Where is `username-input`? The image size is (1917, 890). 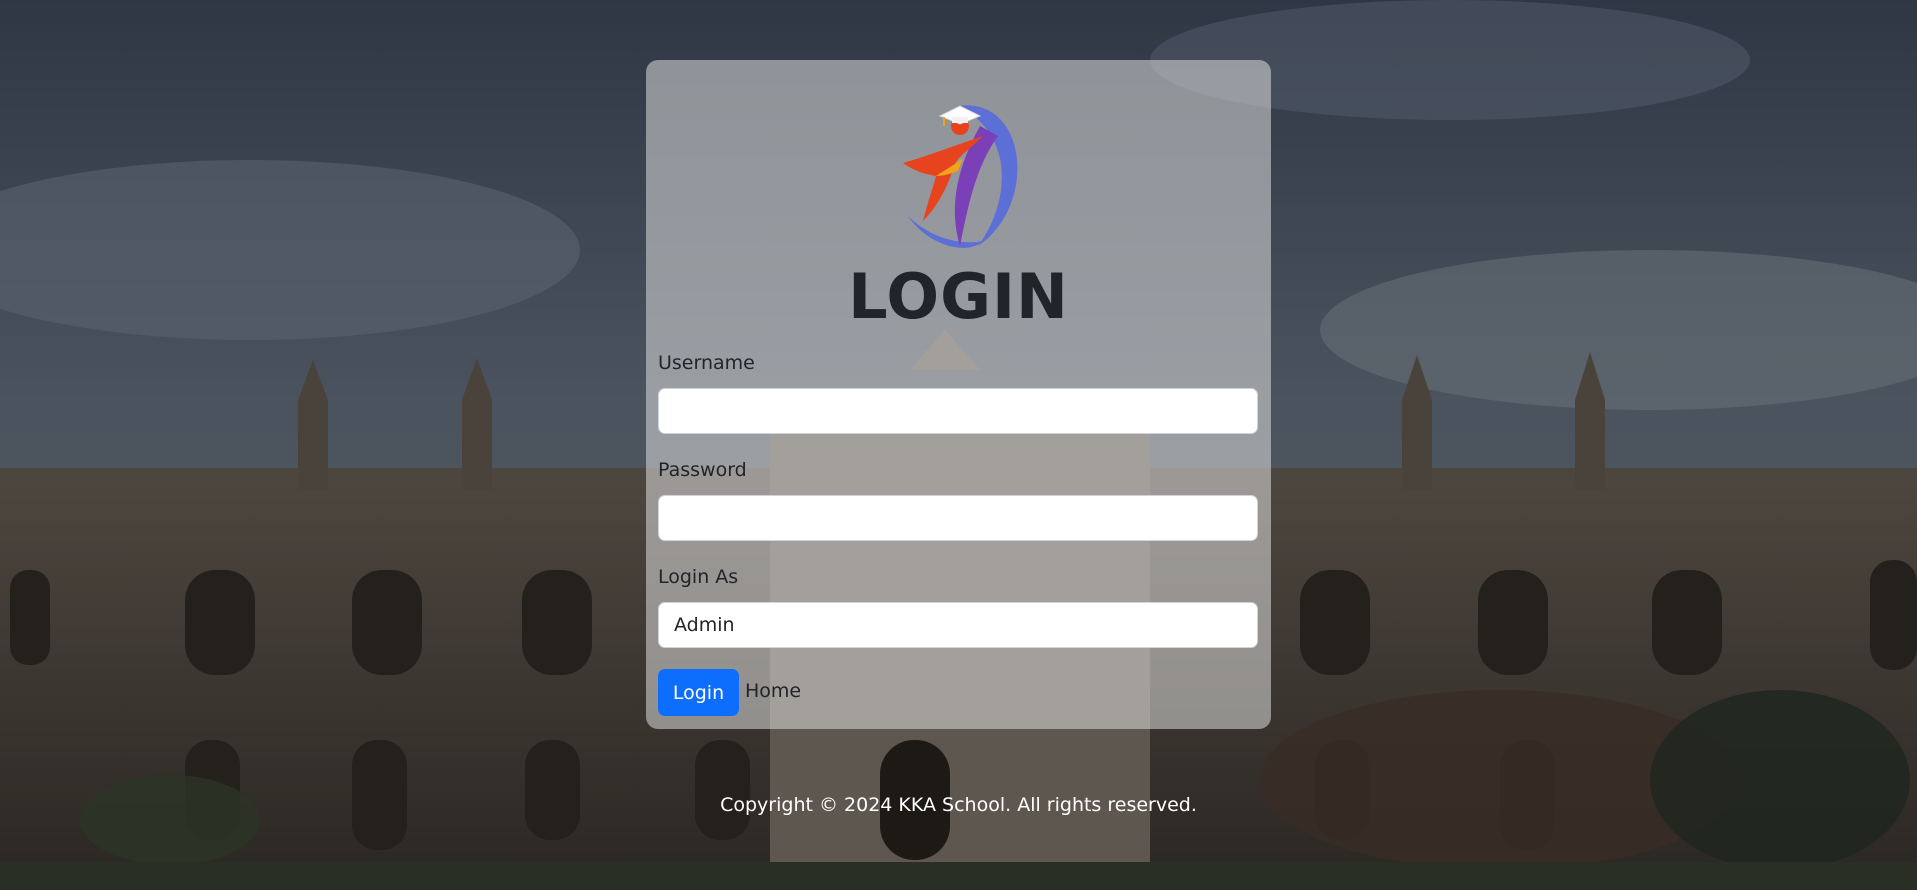
username-input is located at coordinates (958, 411).